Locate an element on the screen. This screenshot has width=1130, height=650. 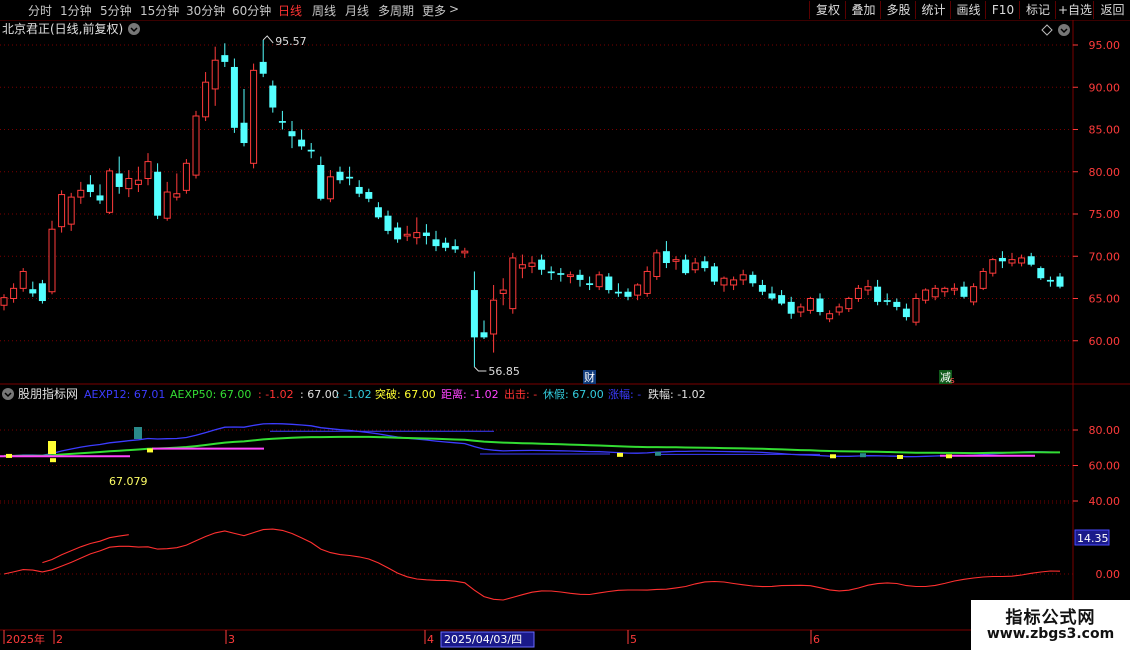
indicator-legend-item: AEXP50: 67.00 is located at coordinates (210, 394).